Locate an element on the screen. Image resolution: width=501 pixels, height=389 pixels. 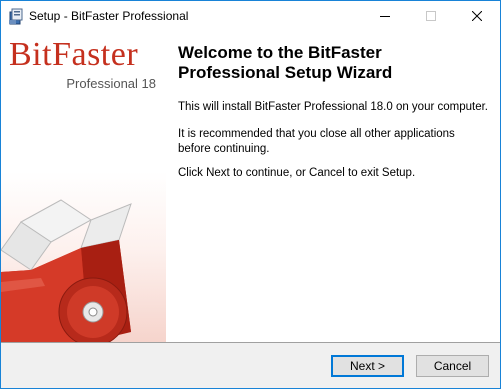
close-button is located at coordinates (477, 16).